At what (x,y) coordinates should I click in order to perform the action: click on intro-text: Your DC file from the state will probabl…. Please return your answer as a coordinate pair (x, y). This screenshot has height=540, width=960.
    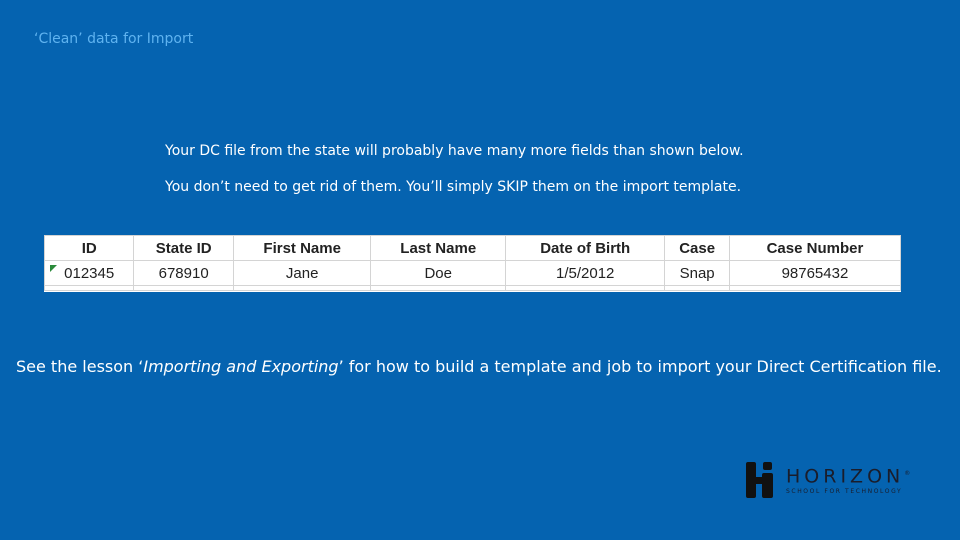
    Looking at the image, I should click on (454, 178).